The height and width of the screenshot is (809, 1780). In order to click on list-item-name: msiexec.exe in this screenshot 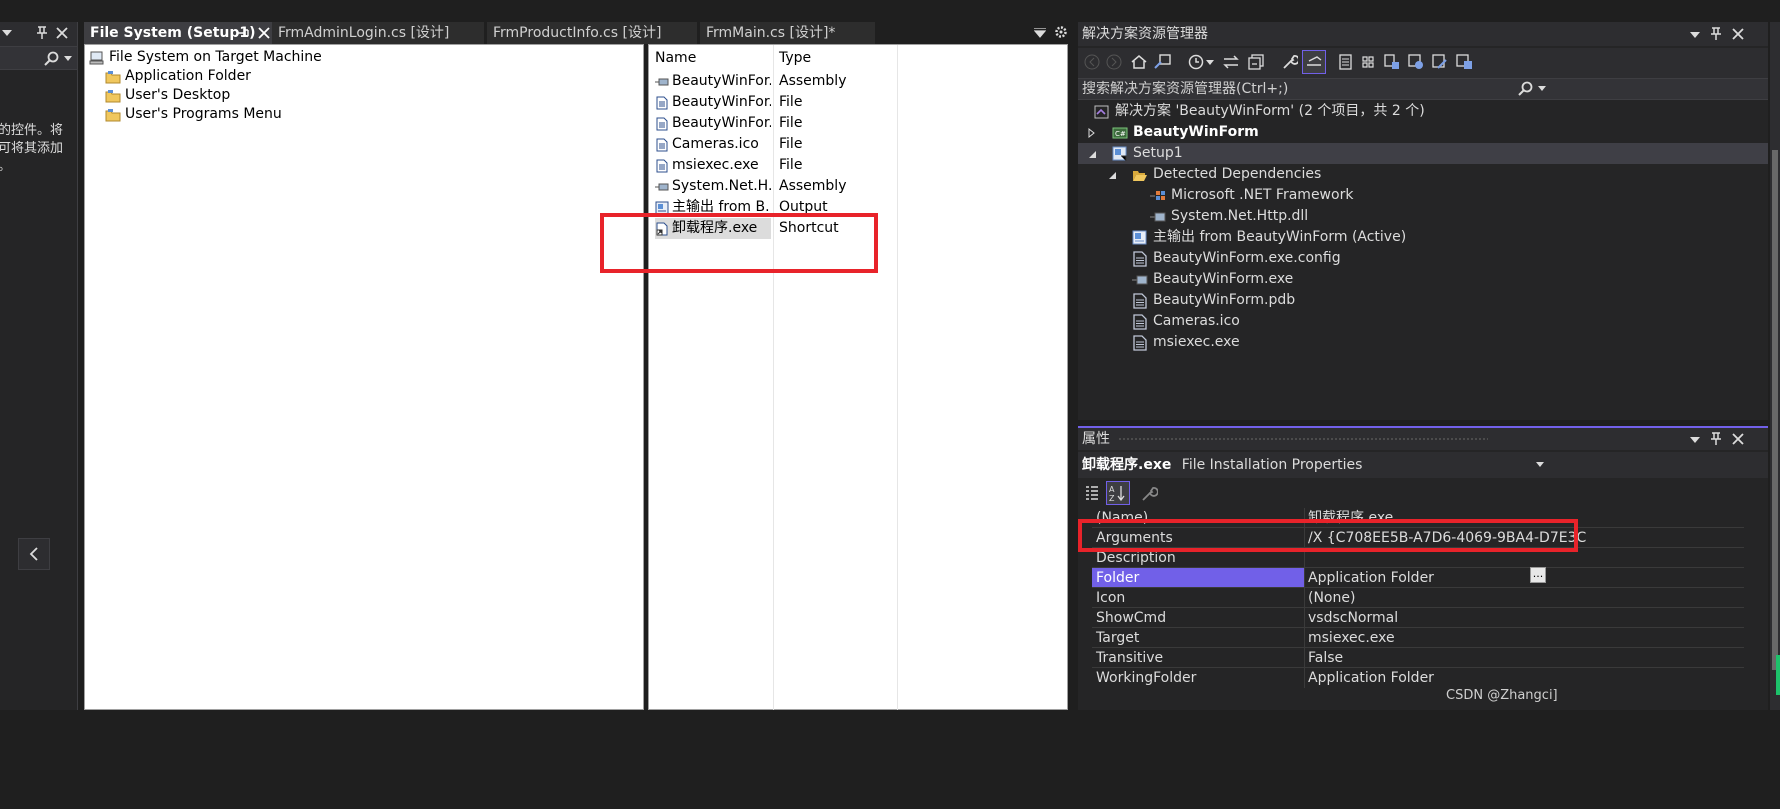, I will do `click(715, 165)`.